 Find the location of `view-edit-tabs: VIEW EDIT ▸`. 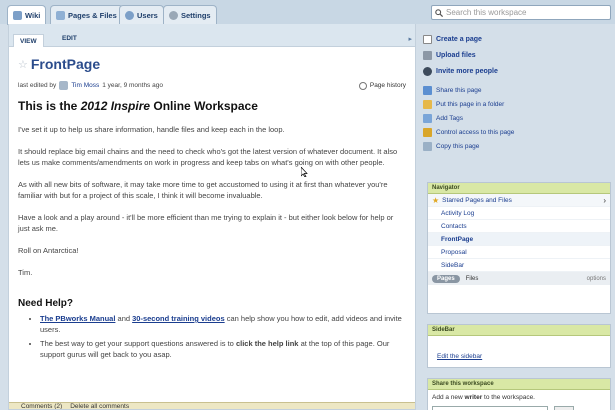

view-edit-tabs: VIEW EDIT ▸ is located at coordinates (212, 35).